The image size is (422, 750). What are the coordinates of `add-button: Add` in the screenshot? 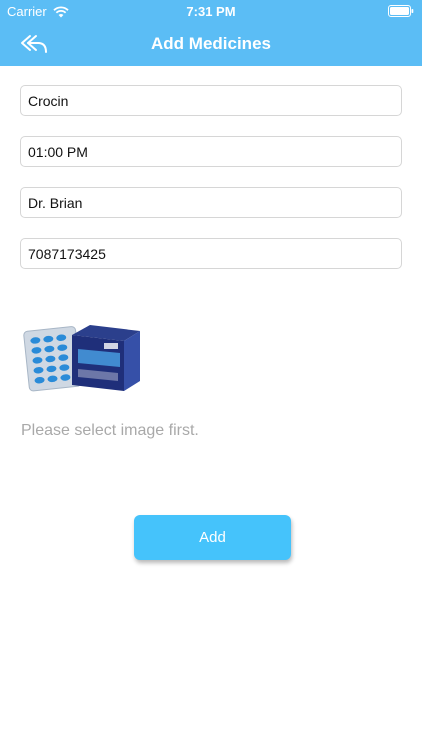 It's located at (212, 537).